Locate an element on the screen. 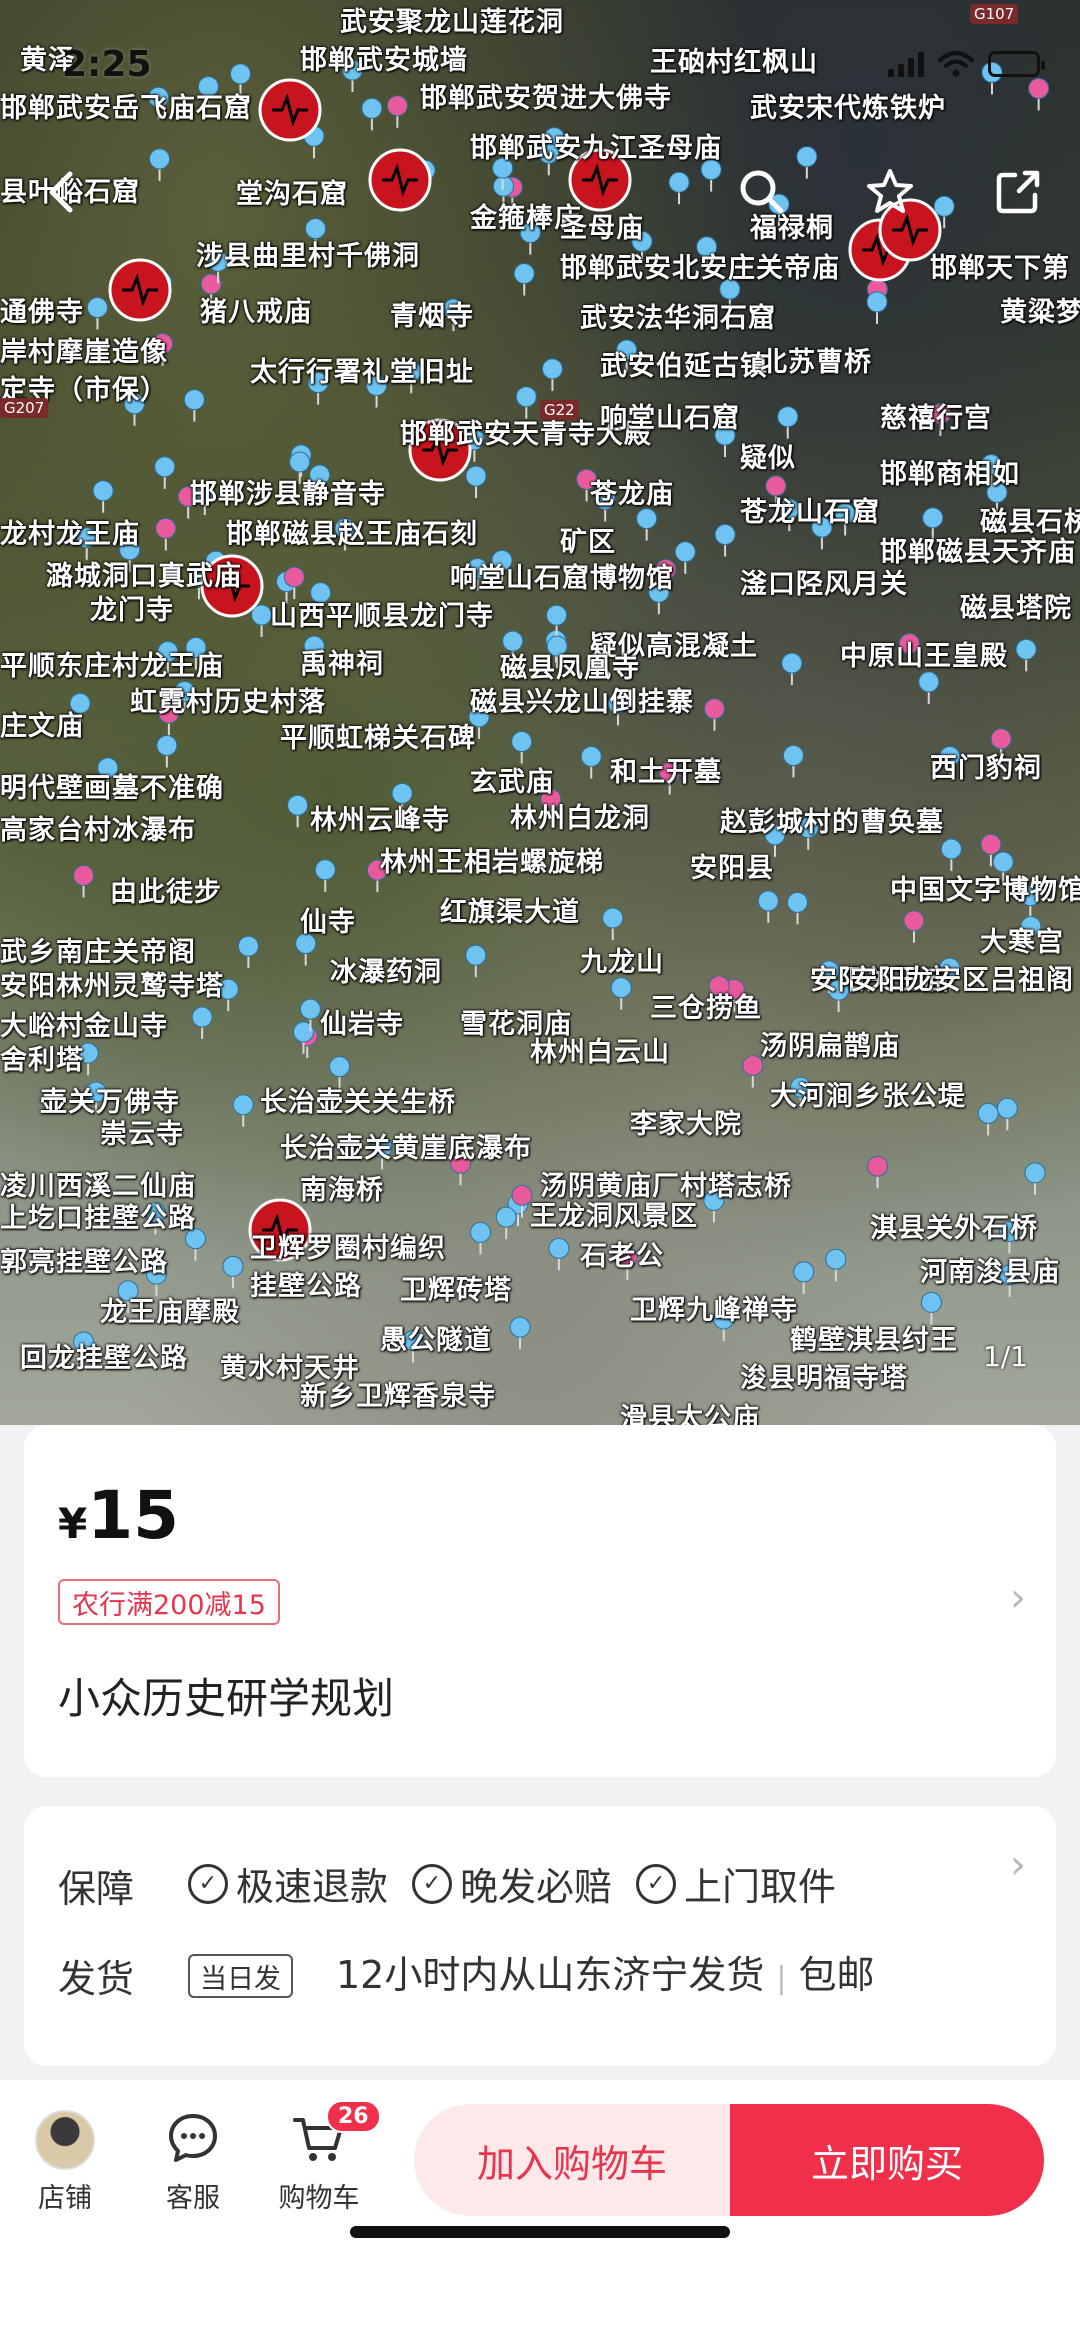 This screenshot has height=2339, width=1080. price: ¥15 is located at coordinates (118, 1515).